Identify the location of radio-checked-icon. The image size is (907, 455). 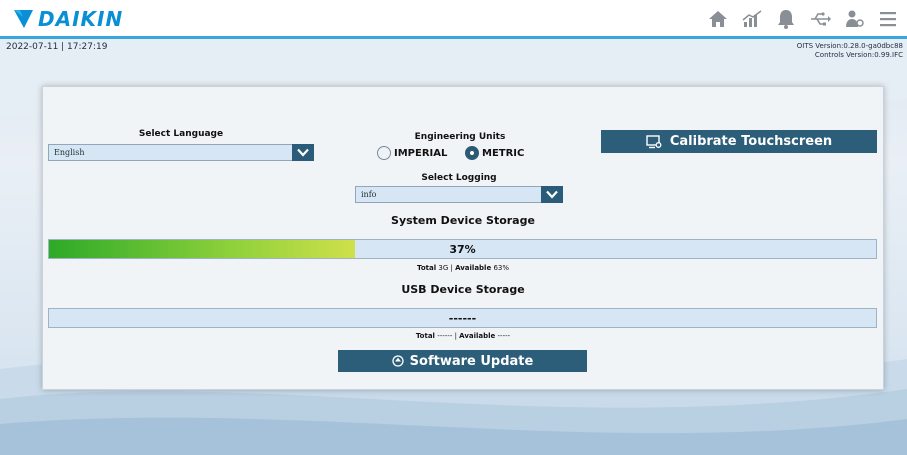
(472, 153).